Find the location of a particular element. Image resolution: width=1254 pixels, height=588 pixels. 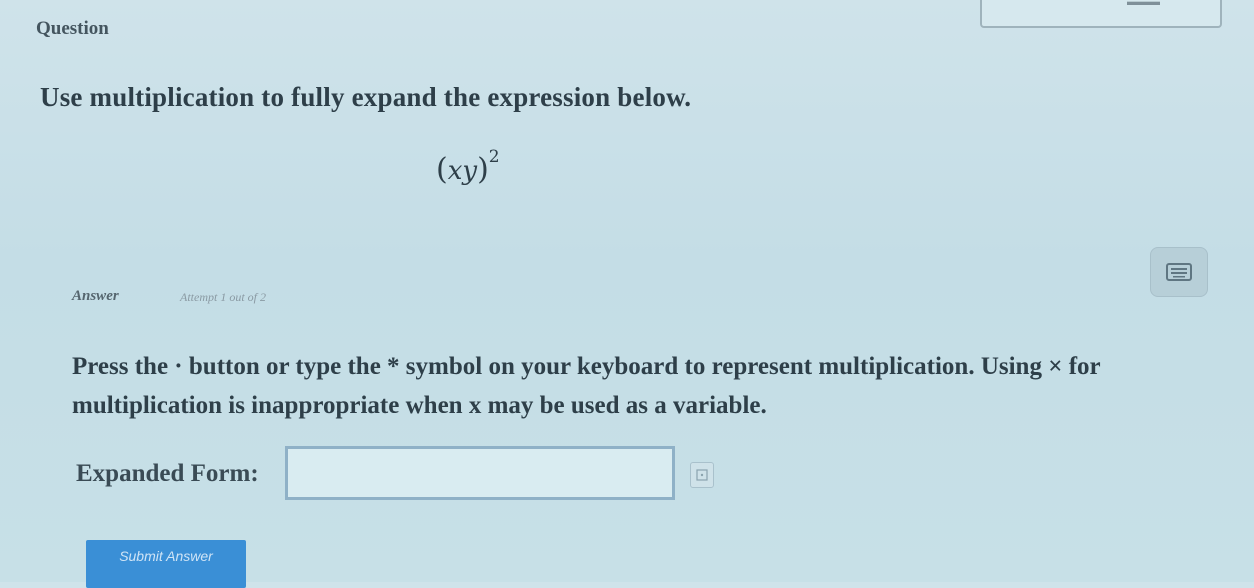

top-right-control: ▬▬▬ is located at coordinates (1101, 14).